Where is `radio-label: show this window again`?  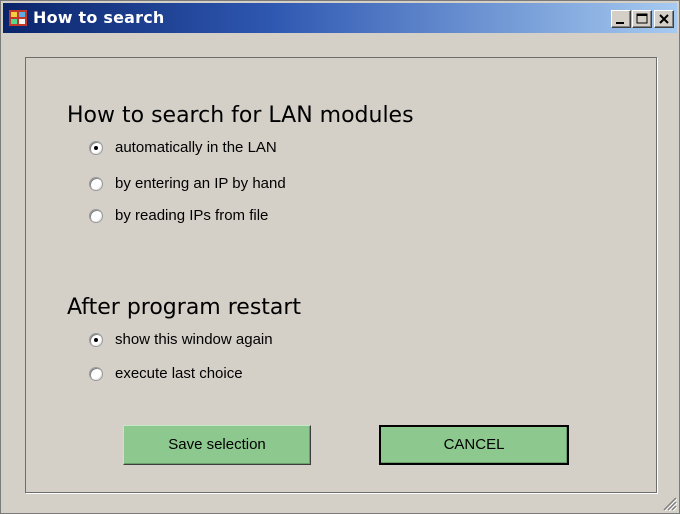 radio-label: show this window again is located at coordinates (194, 339).